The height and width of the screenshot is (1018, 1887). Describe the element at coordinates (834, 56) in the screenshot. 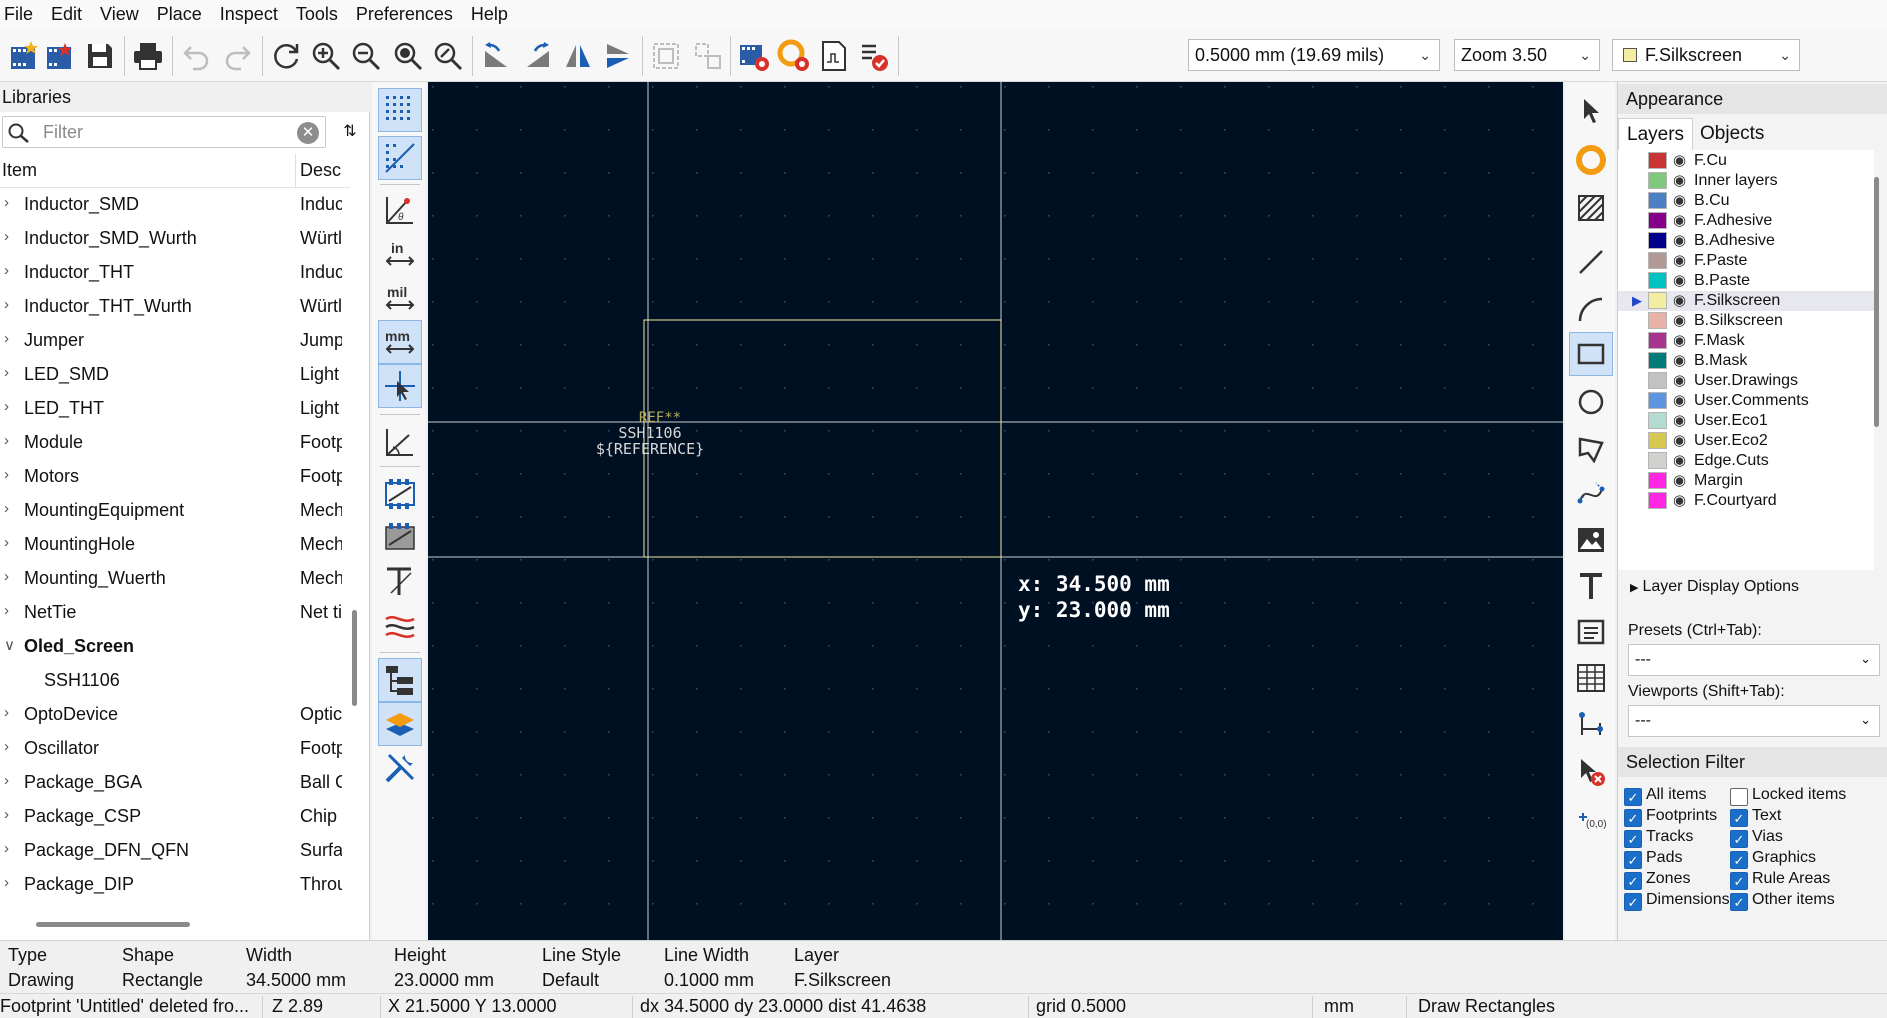

I see `datasheet-button` at that location.